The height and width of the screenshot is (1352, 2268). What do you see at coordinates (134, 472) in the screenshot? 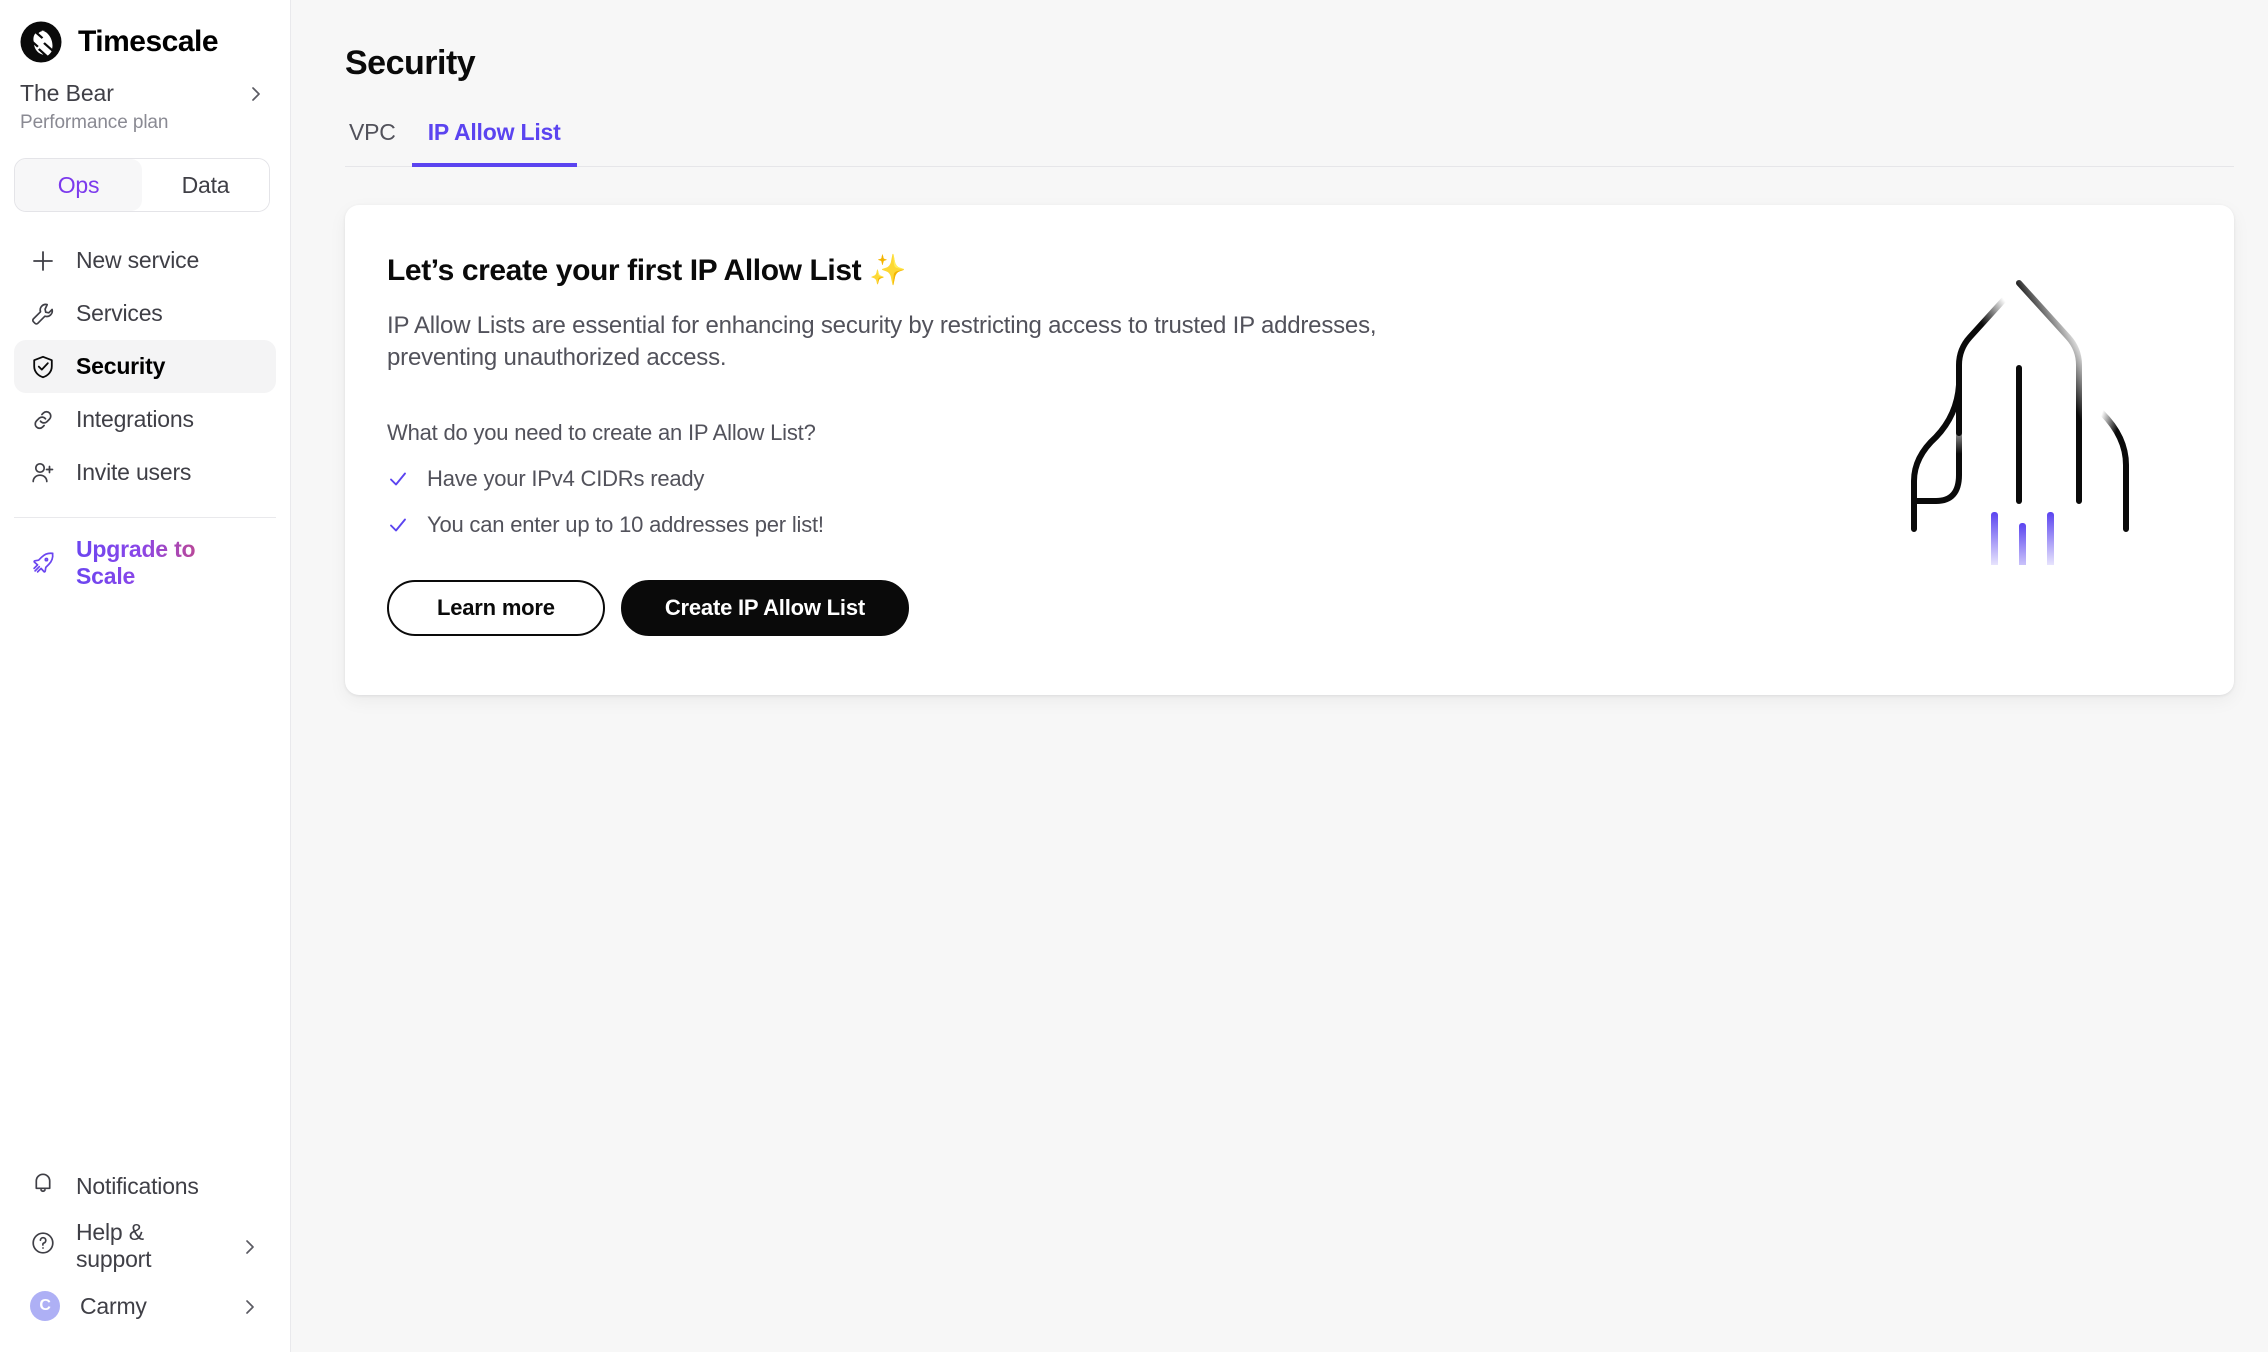
I see `sidebar-item-label: Invite users` at bounding box center [134, 472].